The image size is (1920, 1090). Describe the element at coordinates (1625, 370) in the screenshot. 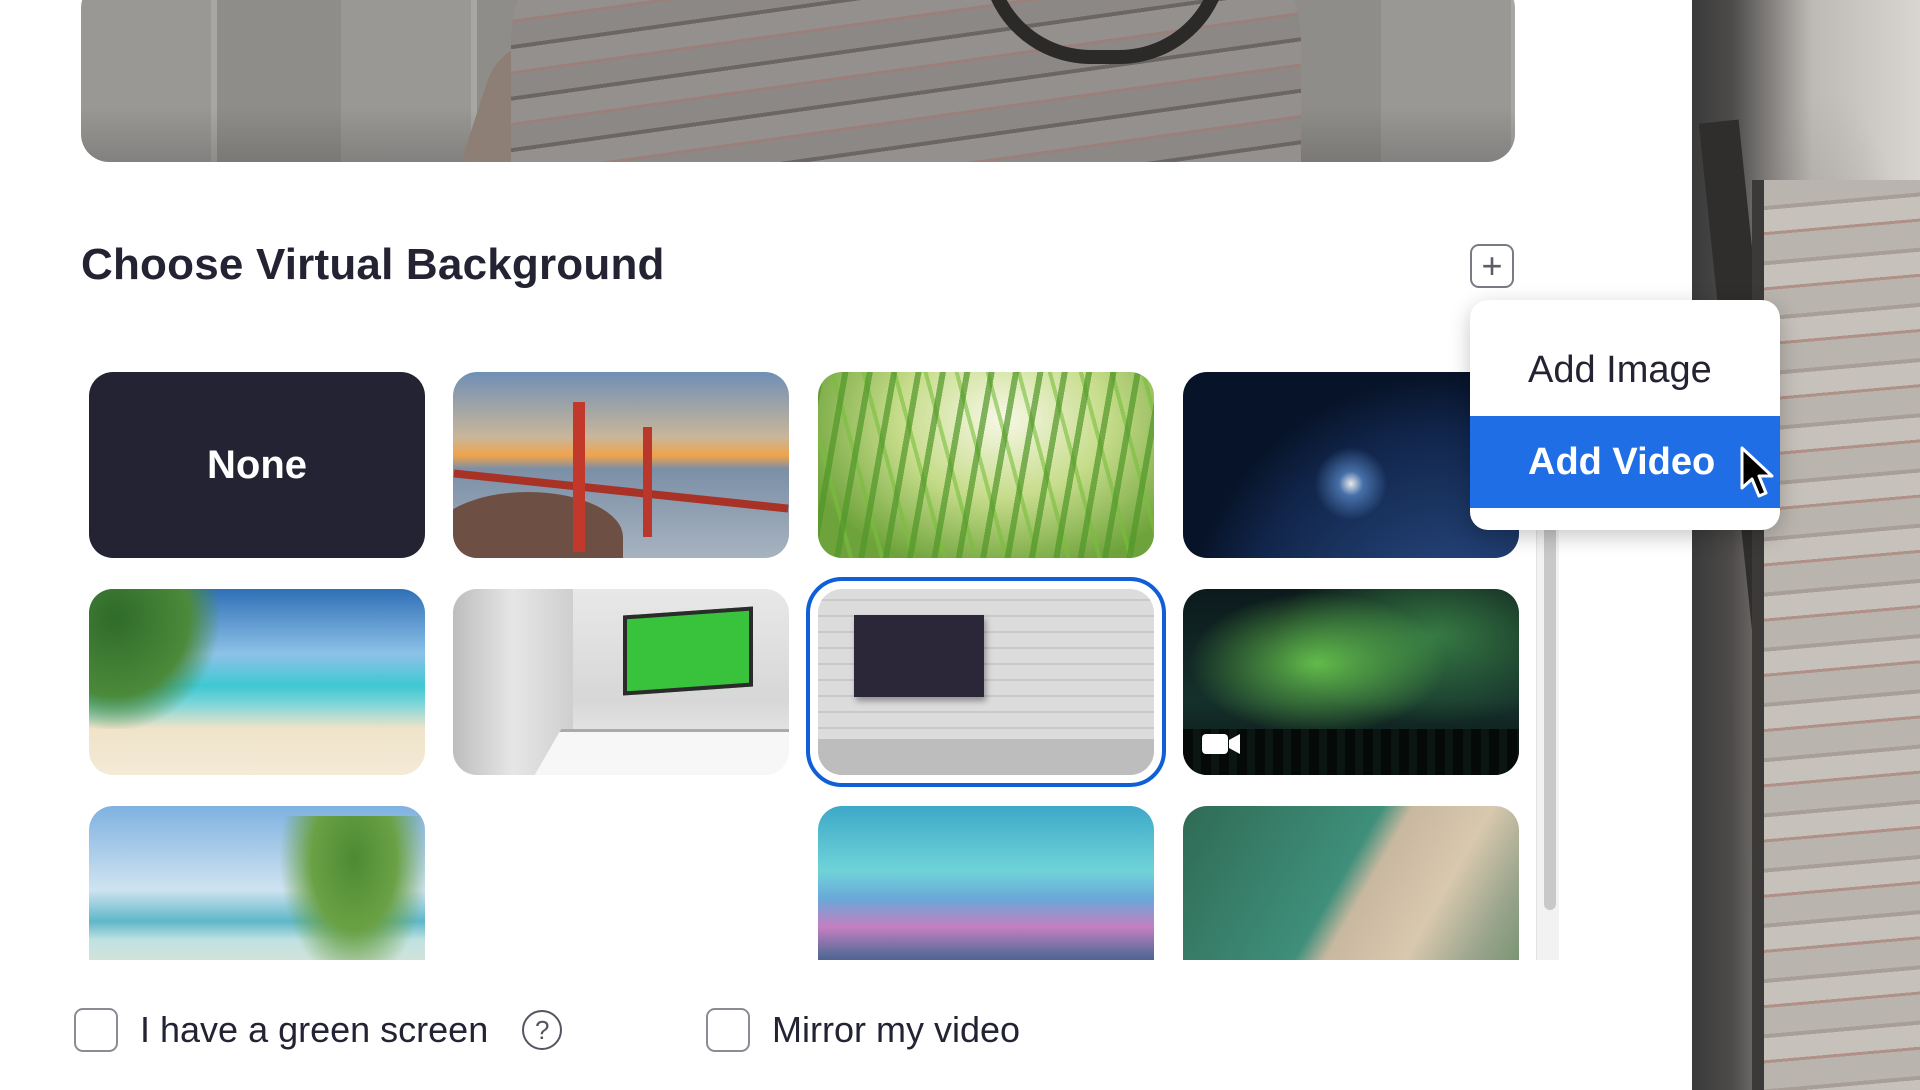

I see `menu-item-add-image: Add Image` at that location.